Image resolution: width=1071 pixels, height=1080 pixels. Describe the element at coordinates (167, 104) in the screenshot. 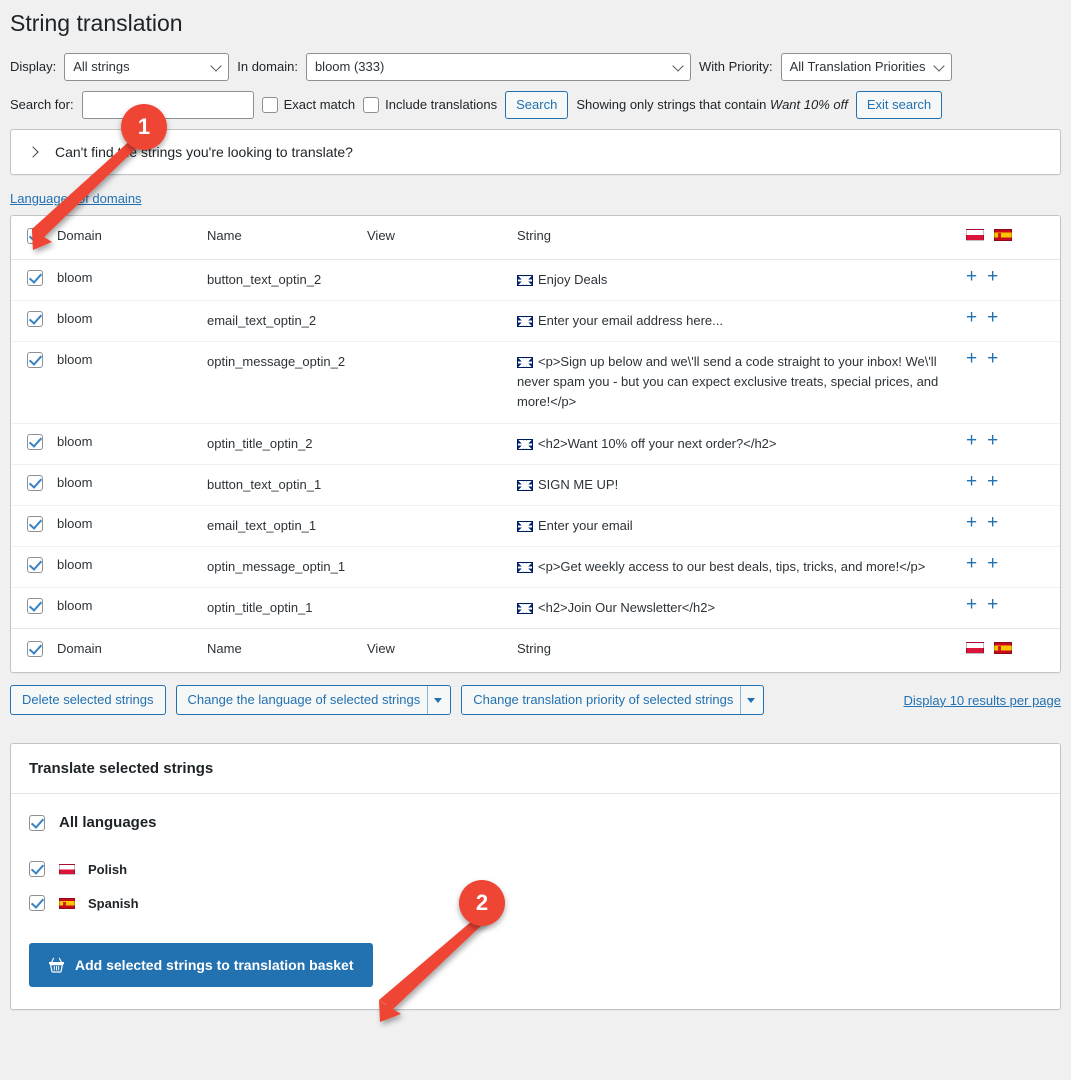

I see `search-input` at that location.